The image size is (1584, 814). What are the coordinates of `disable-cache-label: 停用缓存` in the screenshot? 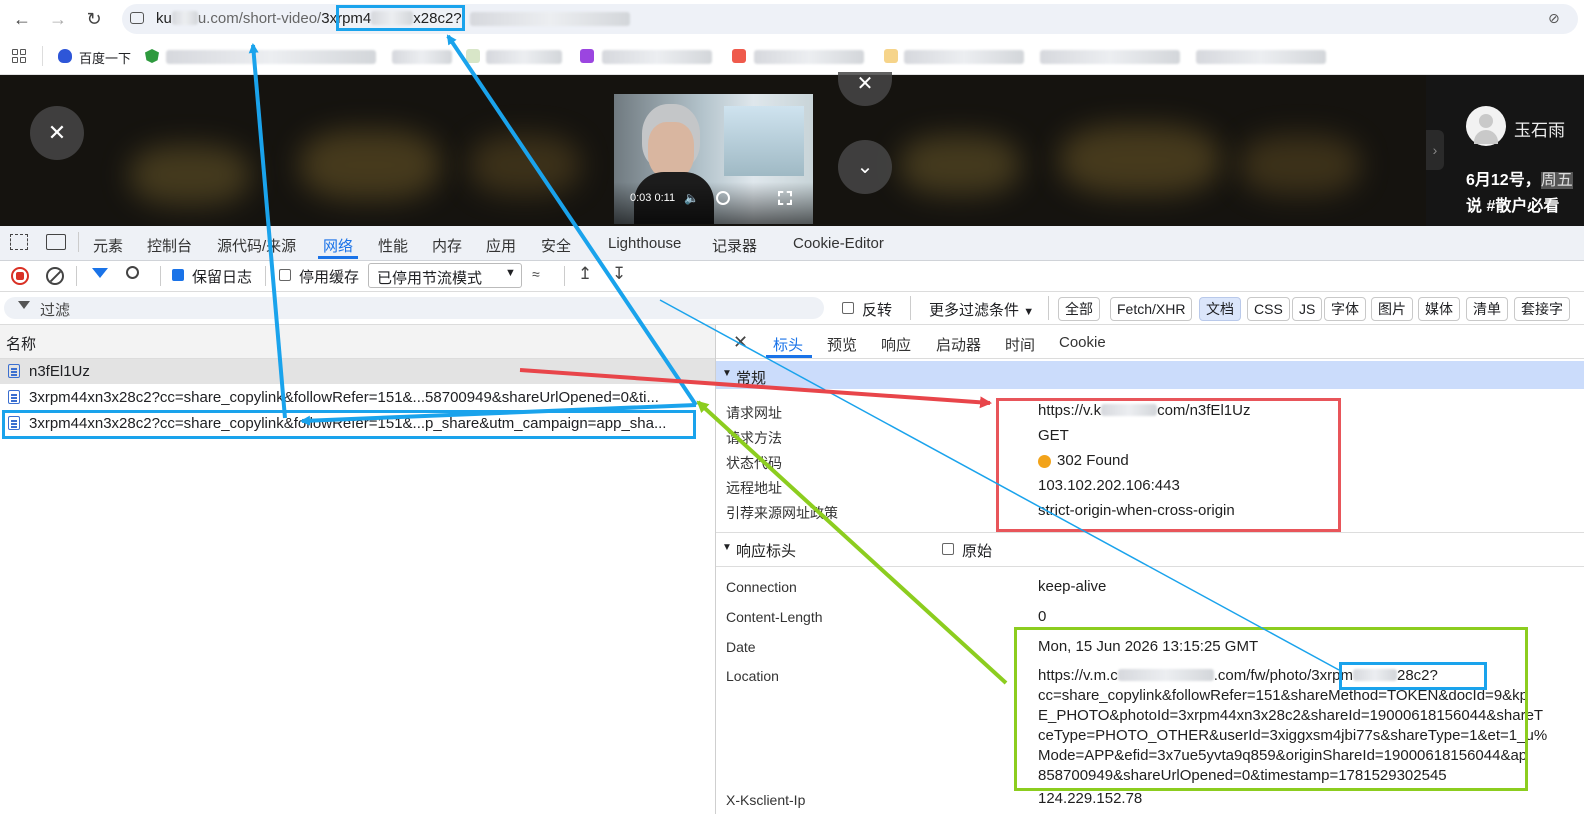 It's located at (329, 277).